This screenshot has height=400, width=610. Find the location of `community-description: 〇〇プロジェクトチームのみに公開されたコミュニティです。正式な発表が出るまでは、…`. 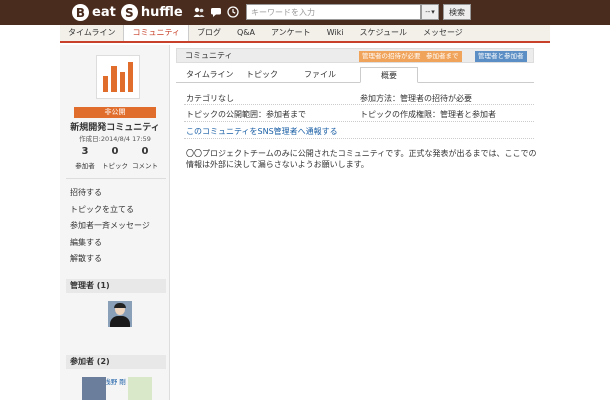

community-description: 〇〇プロジェクトチームのみに公開されたコミュニティです。正式な発表が出るまでは、… is located at coordinates (361, 159).